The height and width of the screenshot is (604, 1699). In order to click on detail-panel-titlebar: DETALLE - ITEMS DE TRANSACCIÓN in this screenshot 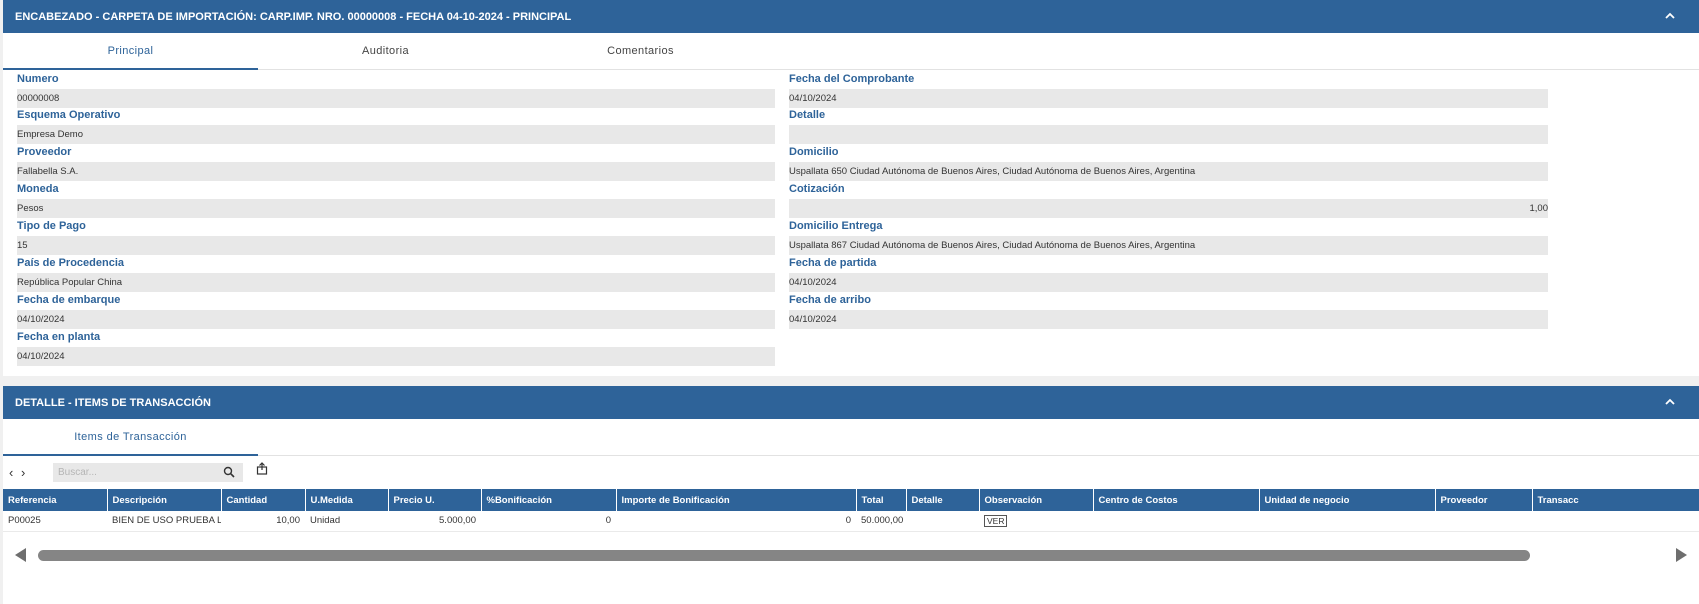, I will do `click(851, 402)`.